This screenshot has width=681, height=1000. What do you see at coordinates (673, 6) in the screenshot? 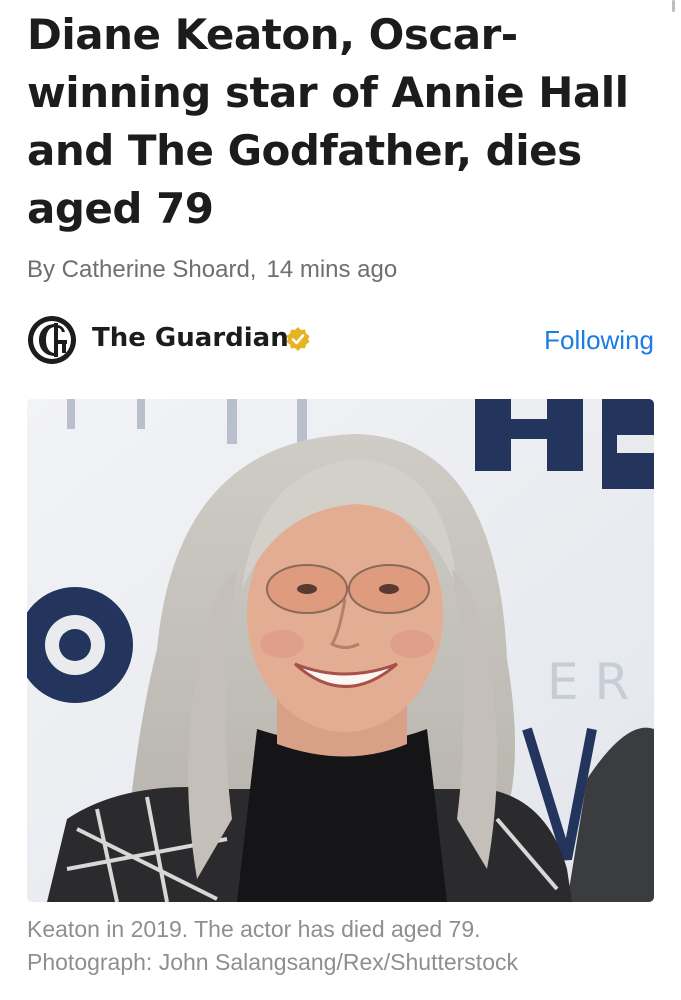
I see `scroll-indicator` at bounding box center [673, 6].